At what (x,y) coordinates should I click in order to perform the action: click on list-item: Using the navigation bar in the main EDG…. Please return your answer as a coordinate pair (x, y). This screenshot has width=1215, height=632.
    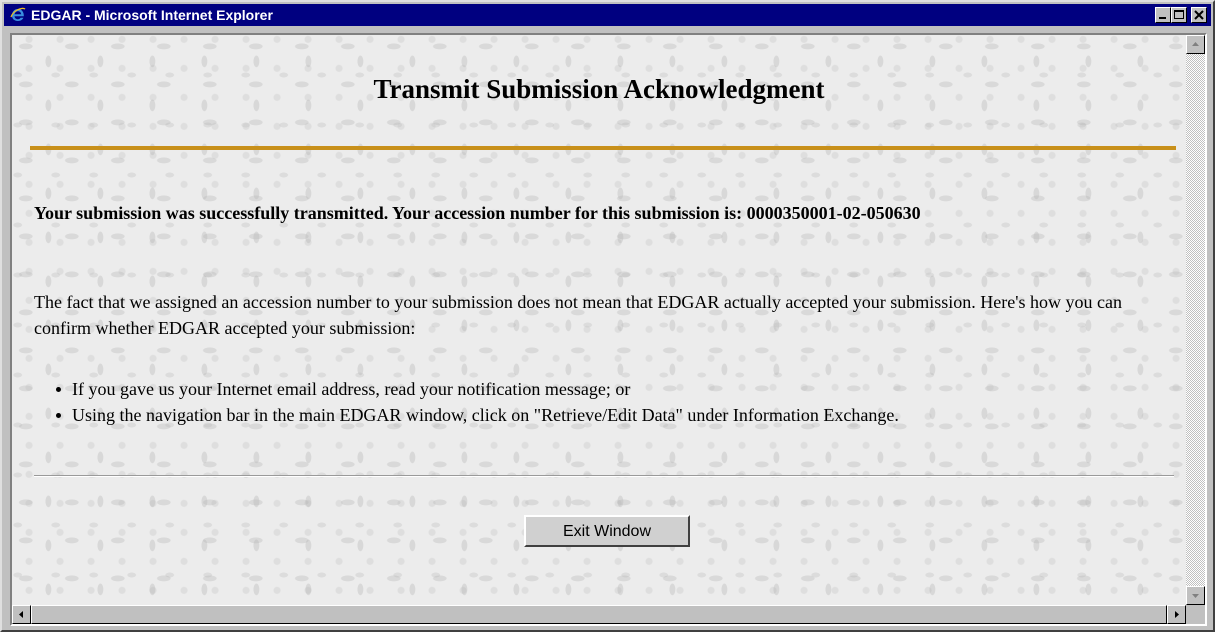
    Looking at the image, I should click on (477, 415).